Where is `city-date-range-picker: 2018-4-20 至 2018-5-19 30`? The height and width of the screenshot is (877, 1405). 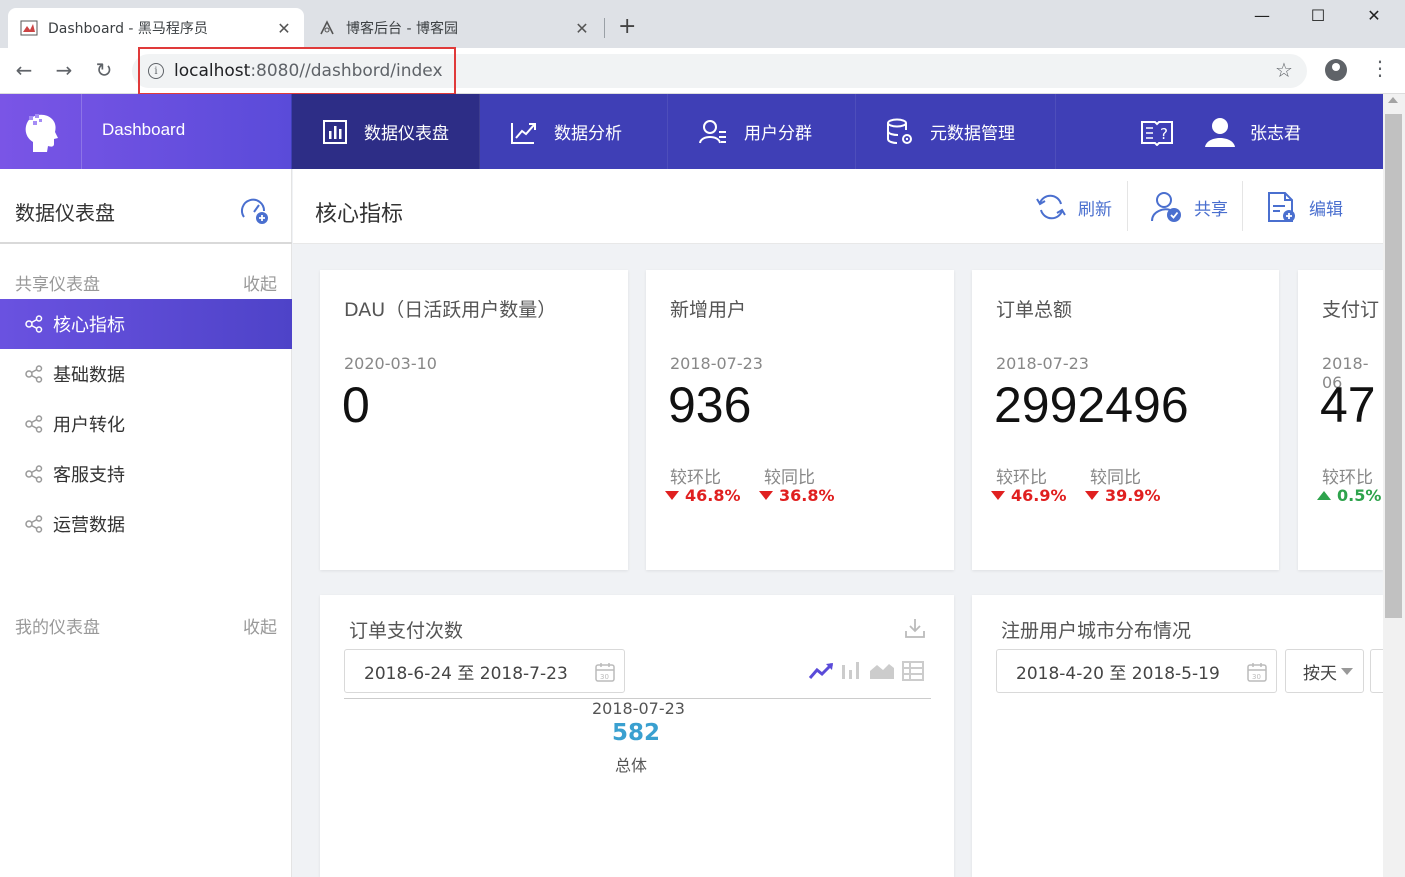 city-date-range-picker: 2018-4-20 至 2018-5-19 30 is located at coordinates (1136, 671).